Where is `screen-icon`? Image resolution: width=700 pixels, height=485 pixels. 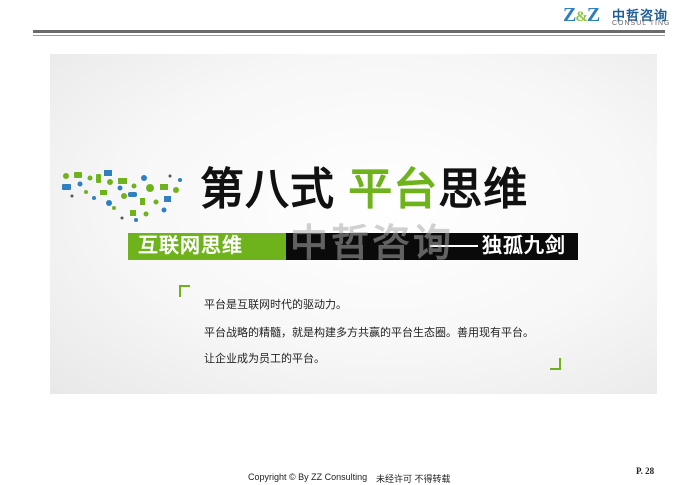
screen-icon is located at coordinates (108, 173).